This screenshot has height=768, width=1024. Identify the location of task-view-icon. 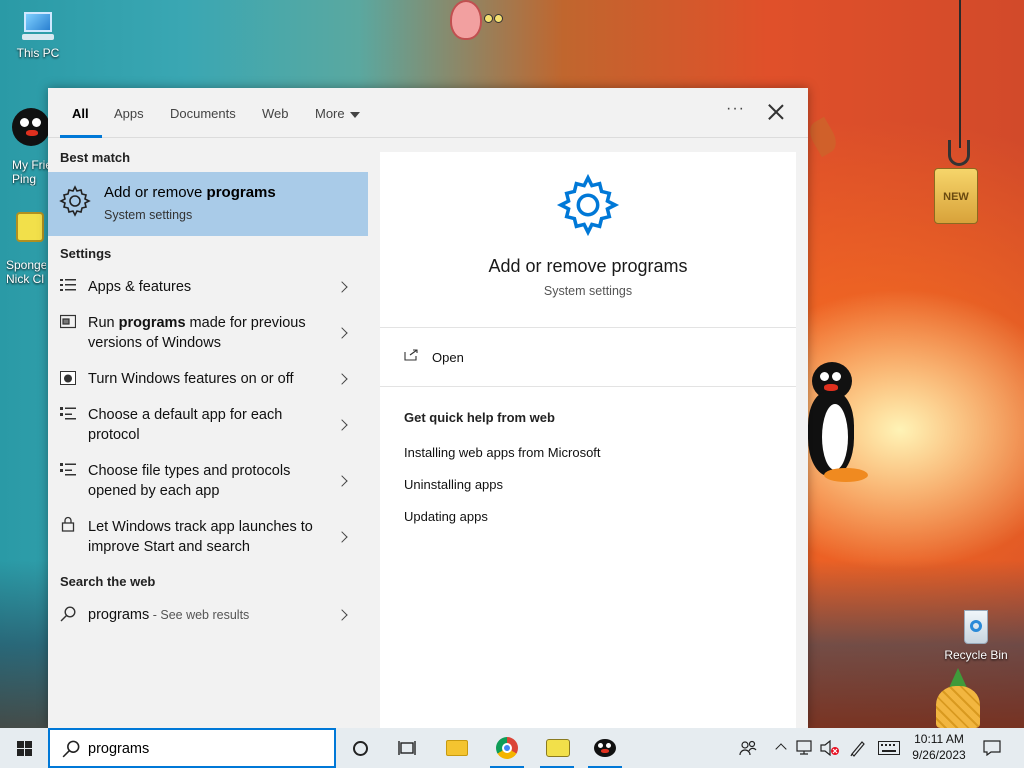
(407, 748).